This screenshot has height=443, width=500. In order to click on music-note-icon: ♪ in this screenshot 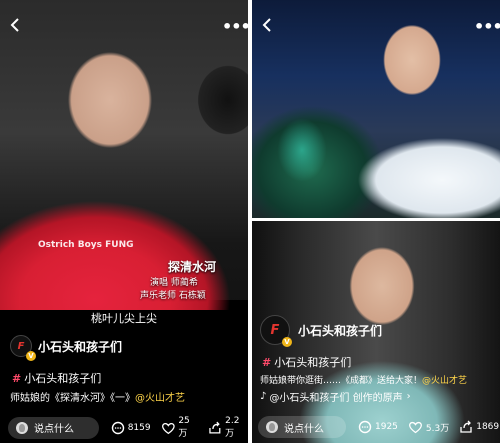, I will do `click(263, 396)`.